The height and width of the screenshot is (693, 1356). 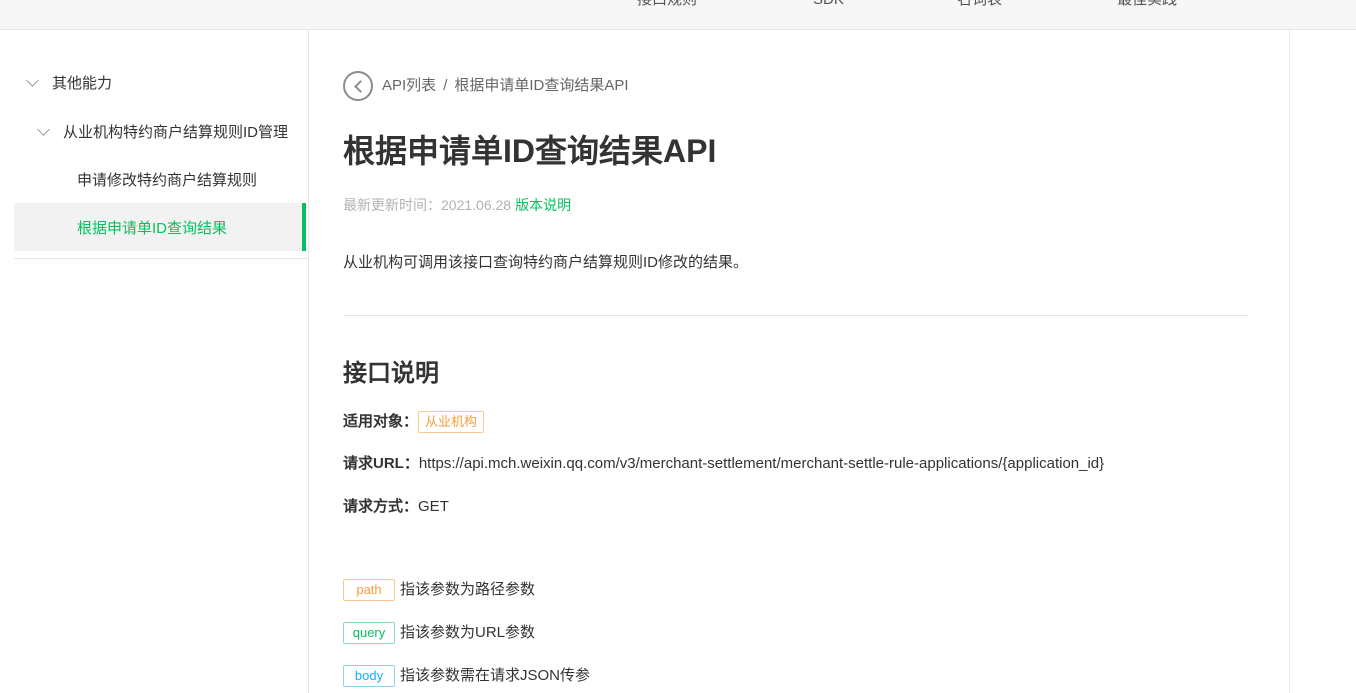 I want to click on last-updated-text: 最新更新时间：2021.06.28, so click(x=427, y=205).